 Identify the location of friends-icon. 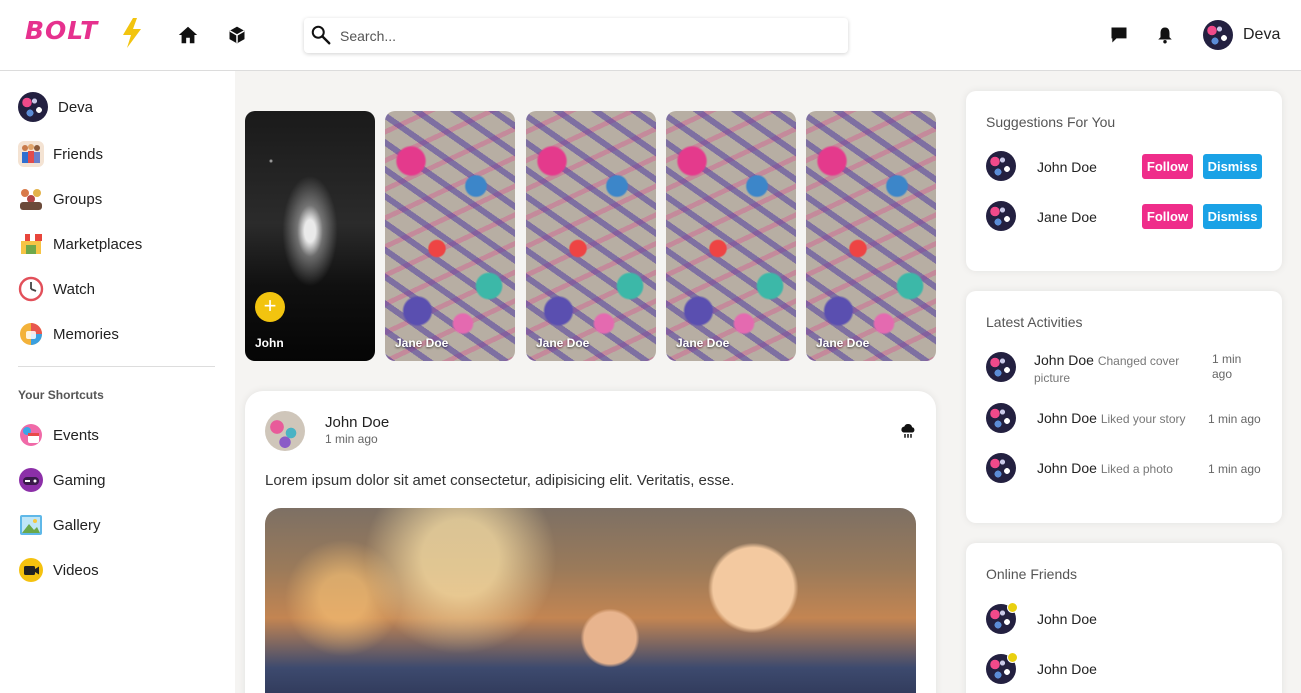
(31, 154).